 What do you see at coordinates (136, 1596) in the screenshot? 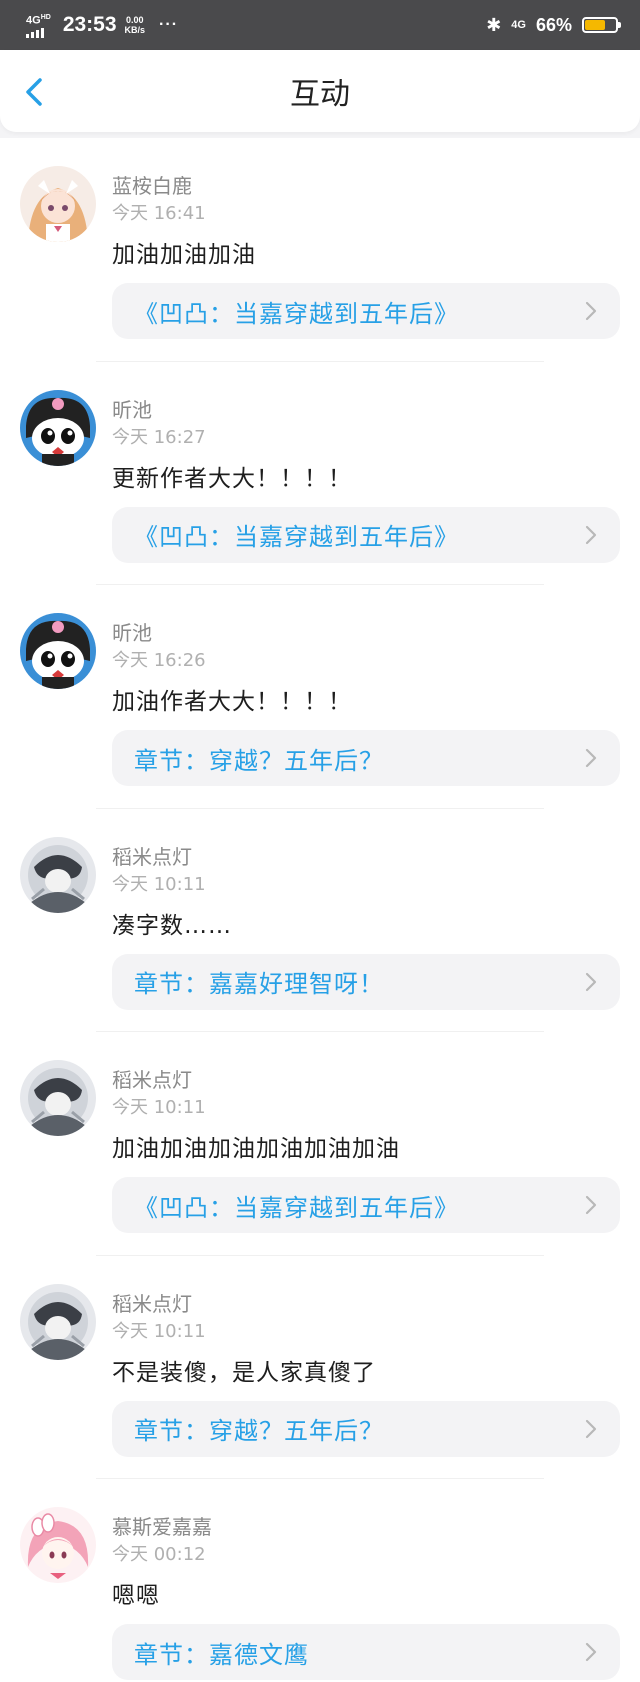
I see `comment-text: 嗯嗯` at bounding box center [136, 1596].